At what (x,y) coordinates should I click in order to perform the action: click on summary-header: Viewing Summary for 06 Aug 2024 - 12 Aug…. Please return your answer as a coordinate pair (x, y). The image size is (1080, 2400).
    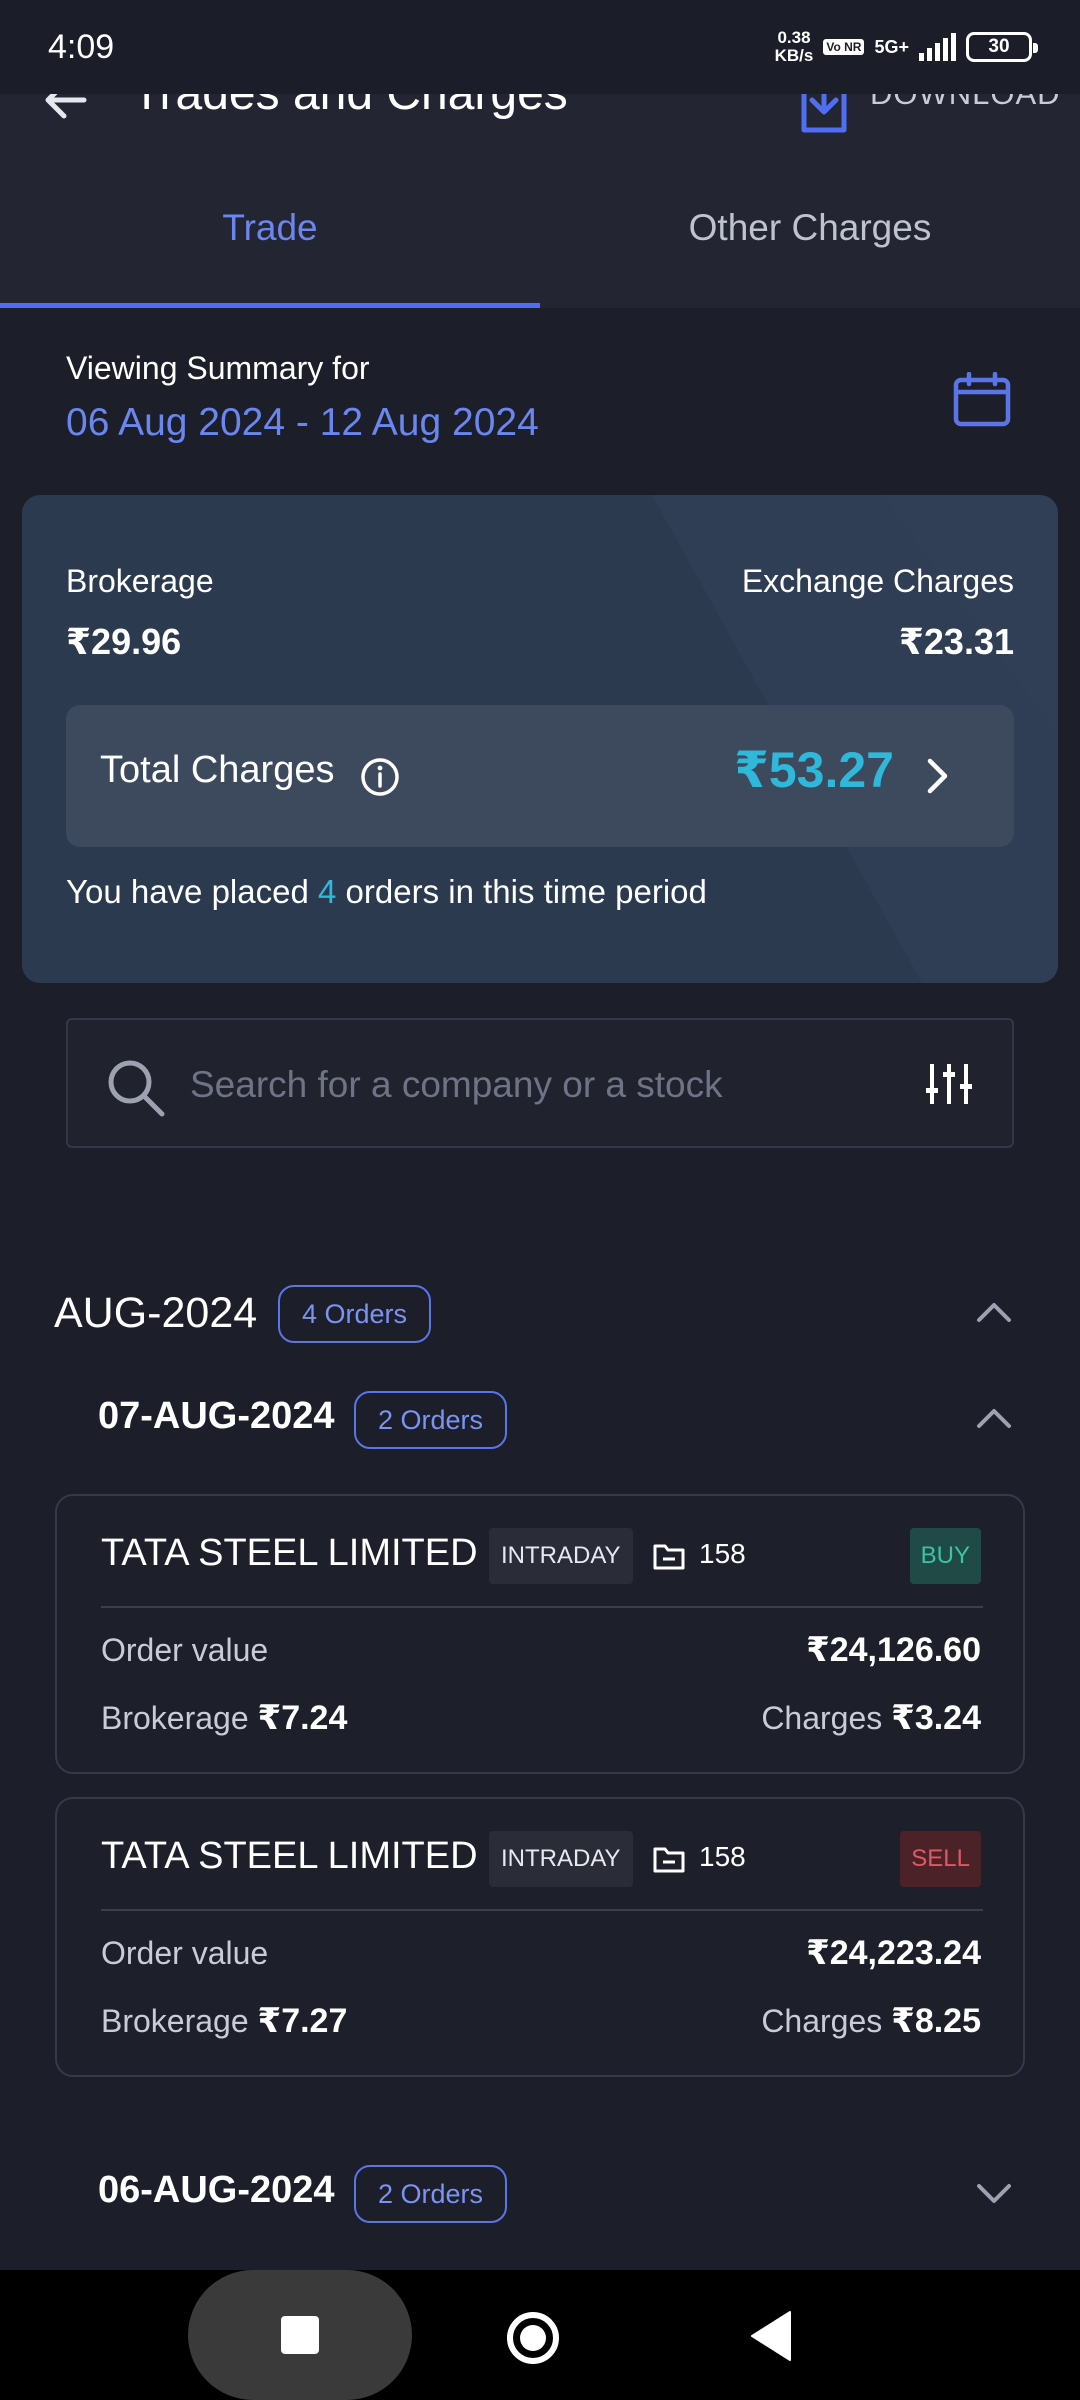
    Looking at the image, I should click on (302, 397).